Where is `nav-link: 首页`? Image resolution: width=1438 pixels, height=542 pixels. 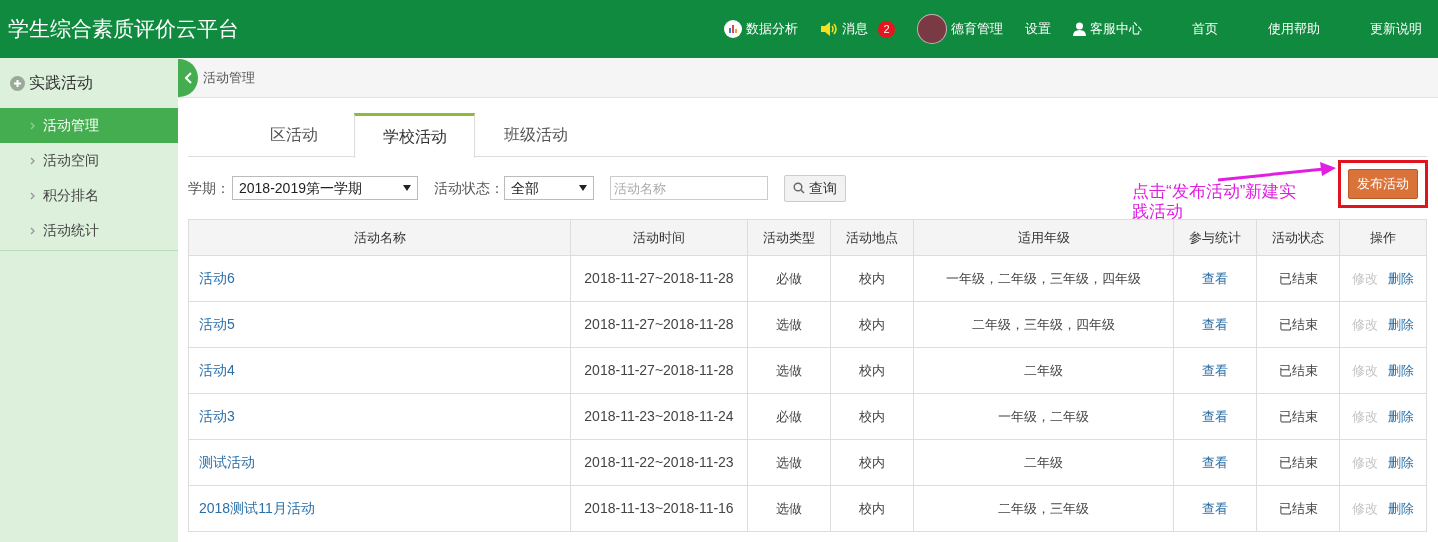
nav-link: 首页 is located at coordinates (1205, 29).